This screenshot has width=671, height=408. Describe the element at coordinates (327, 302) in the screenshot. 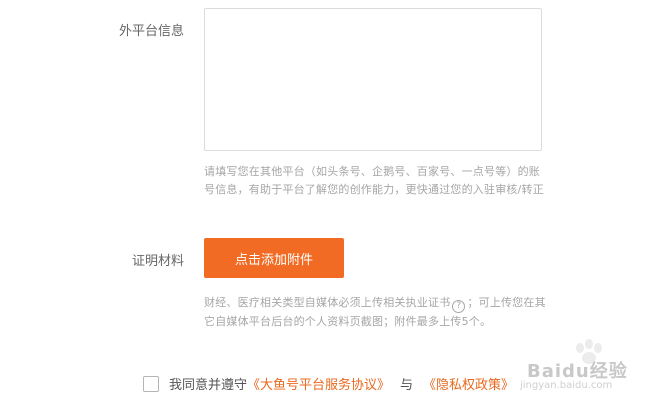

I see `proof-hint-text-start: 财经、医疗相关类型自媒体必须上传相关执业证书` at that location.